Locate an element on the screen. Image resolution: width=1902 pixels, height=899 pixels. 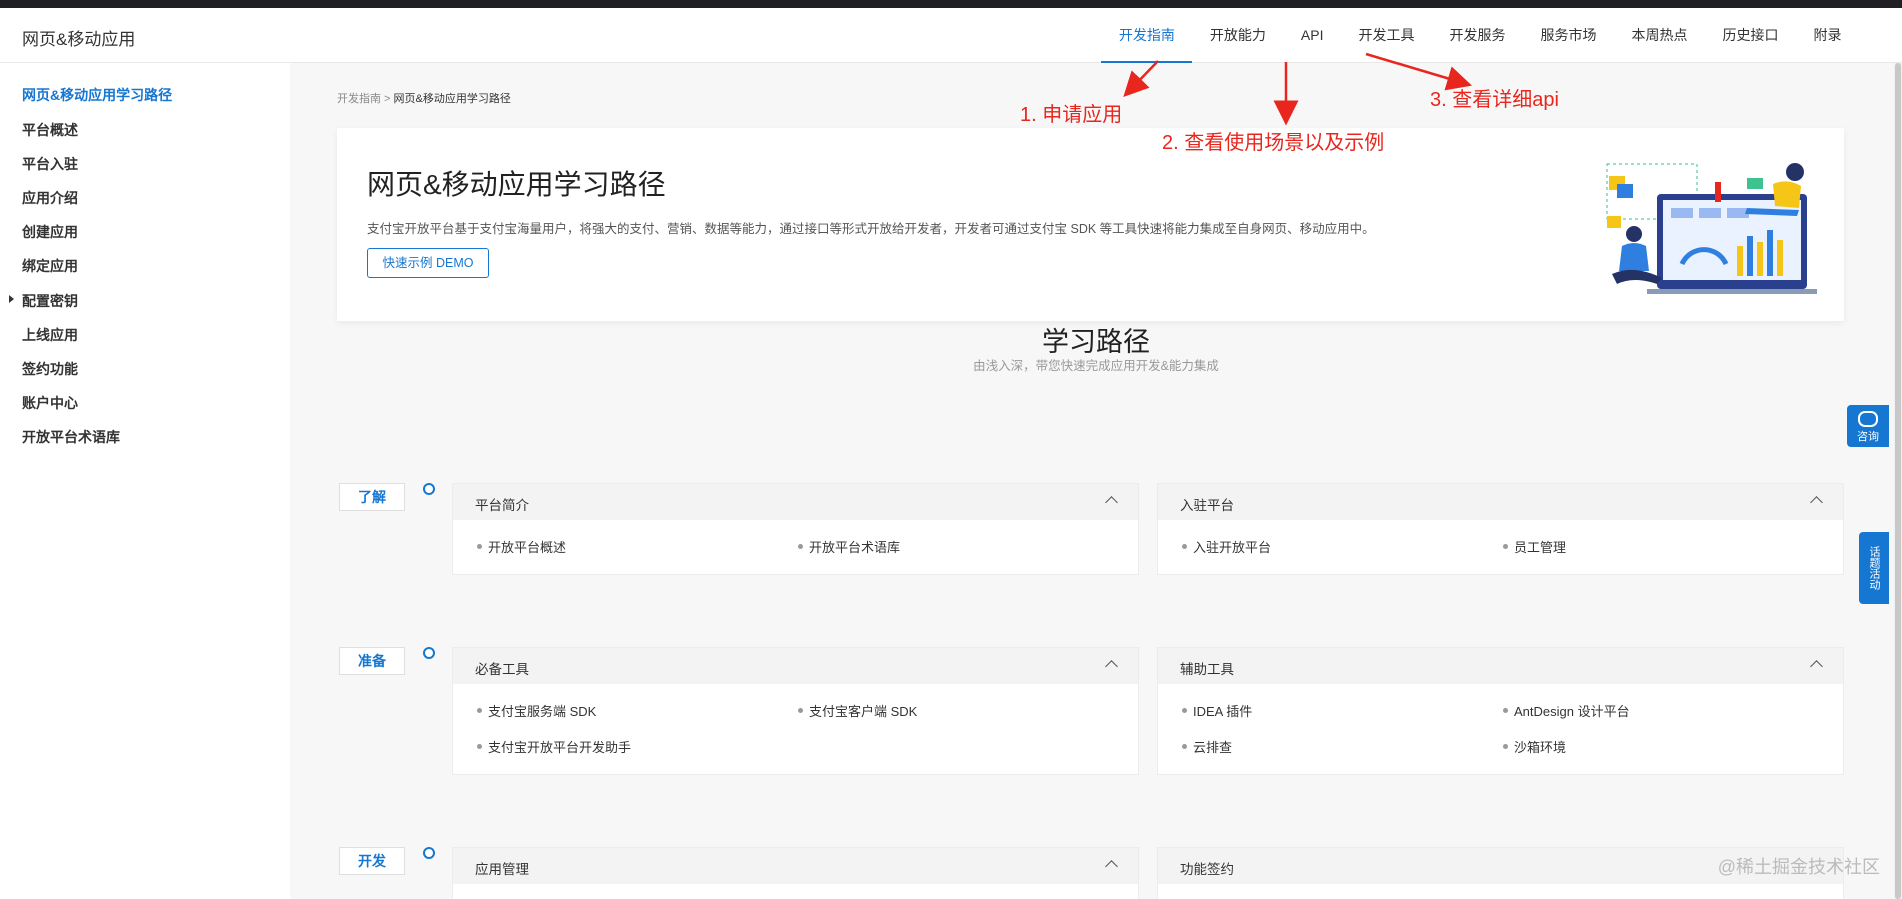
annotation-view-api: 3. 查看详细api is located at coordinates (1494, 100).